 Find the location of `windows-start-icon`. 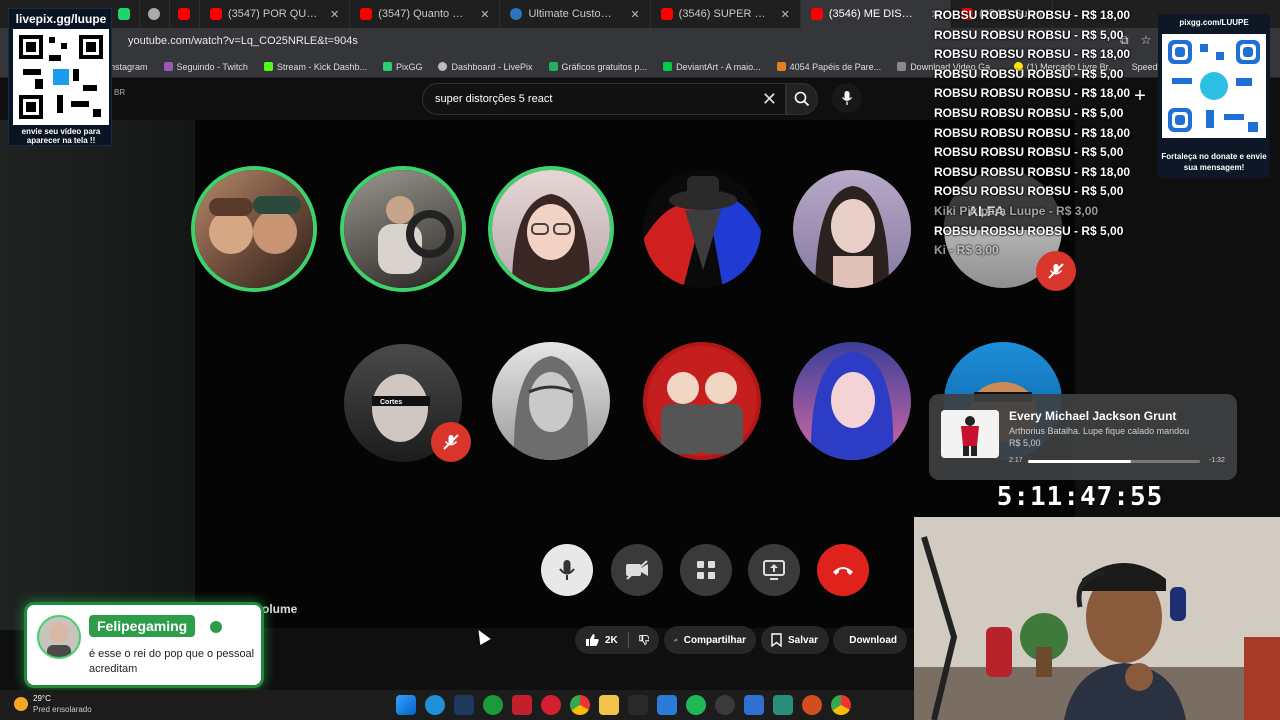

windows-start-icon is located at coordinates (406, 705).